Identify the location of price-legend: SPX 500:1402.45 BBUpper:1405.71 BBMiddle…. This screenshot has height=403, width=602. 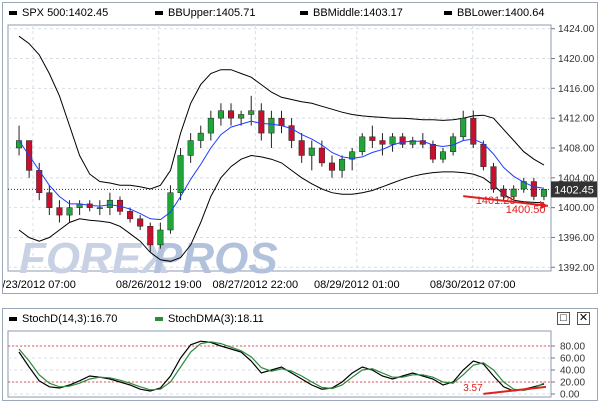
(300, 13).